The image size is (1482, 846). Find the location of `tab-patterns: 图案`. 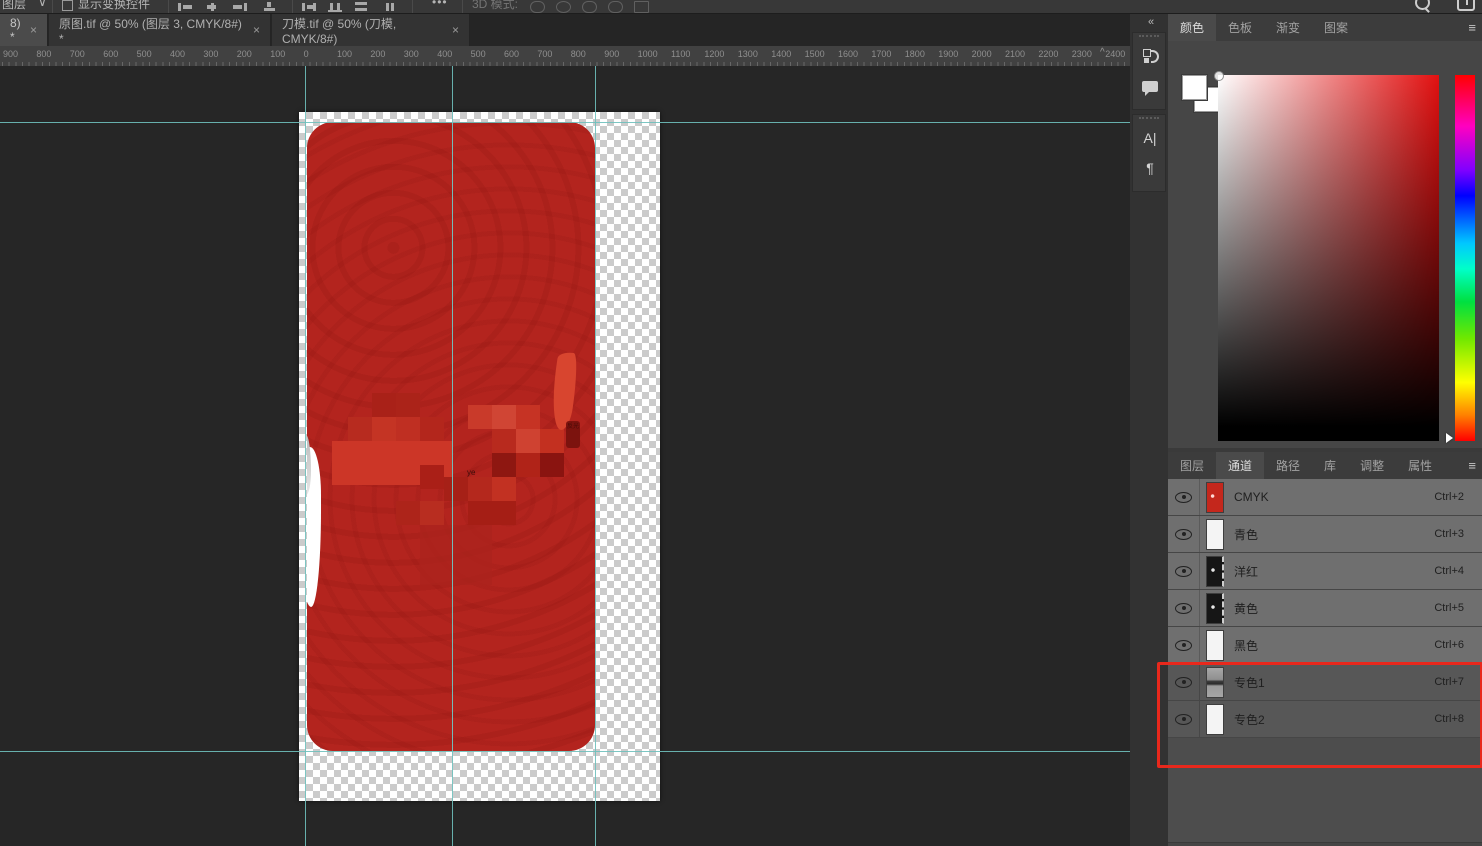

tab-patterns: 图案 is located at coordinates (1336, 27).